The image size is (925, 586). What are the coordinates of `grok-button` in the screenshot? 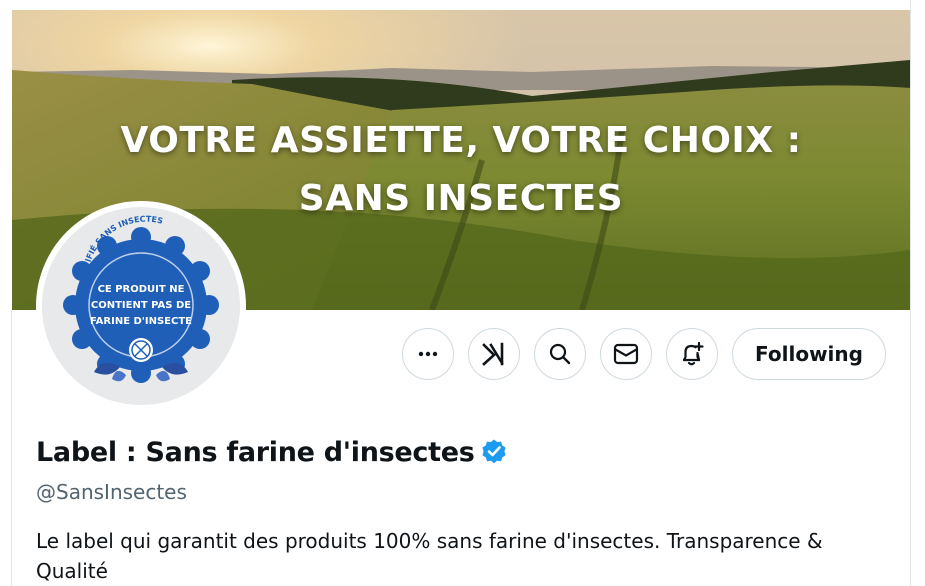 It's located at (494, 354).